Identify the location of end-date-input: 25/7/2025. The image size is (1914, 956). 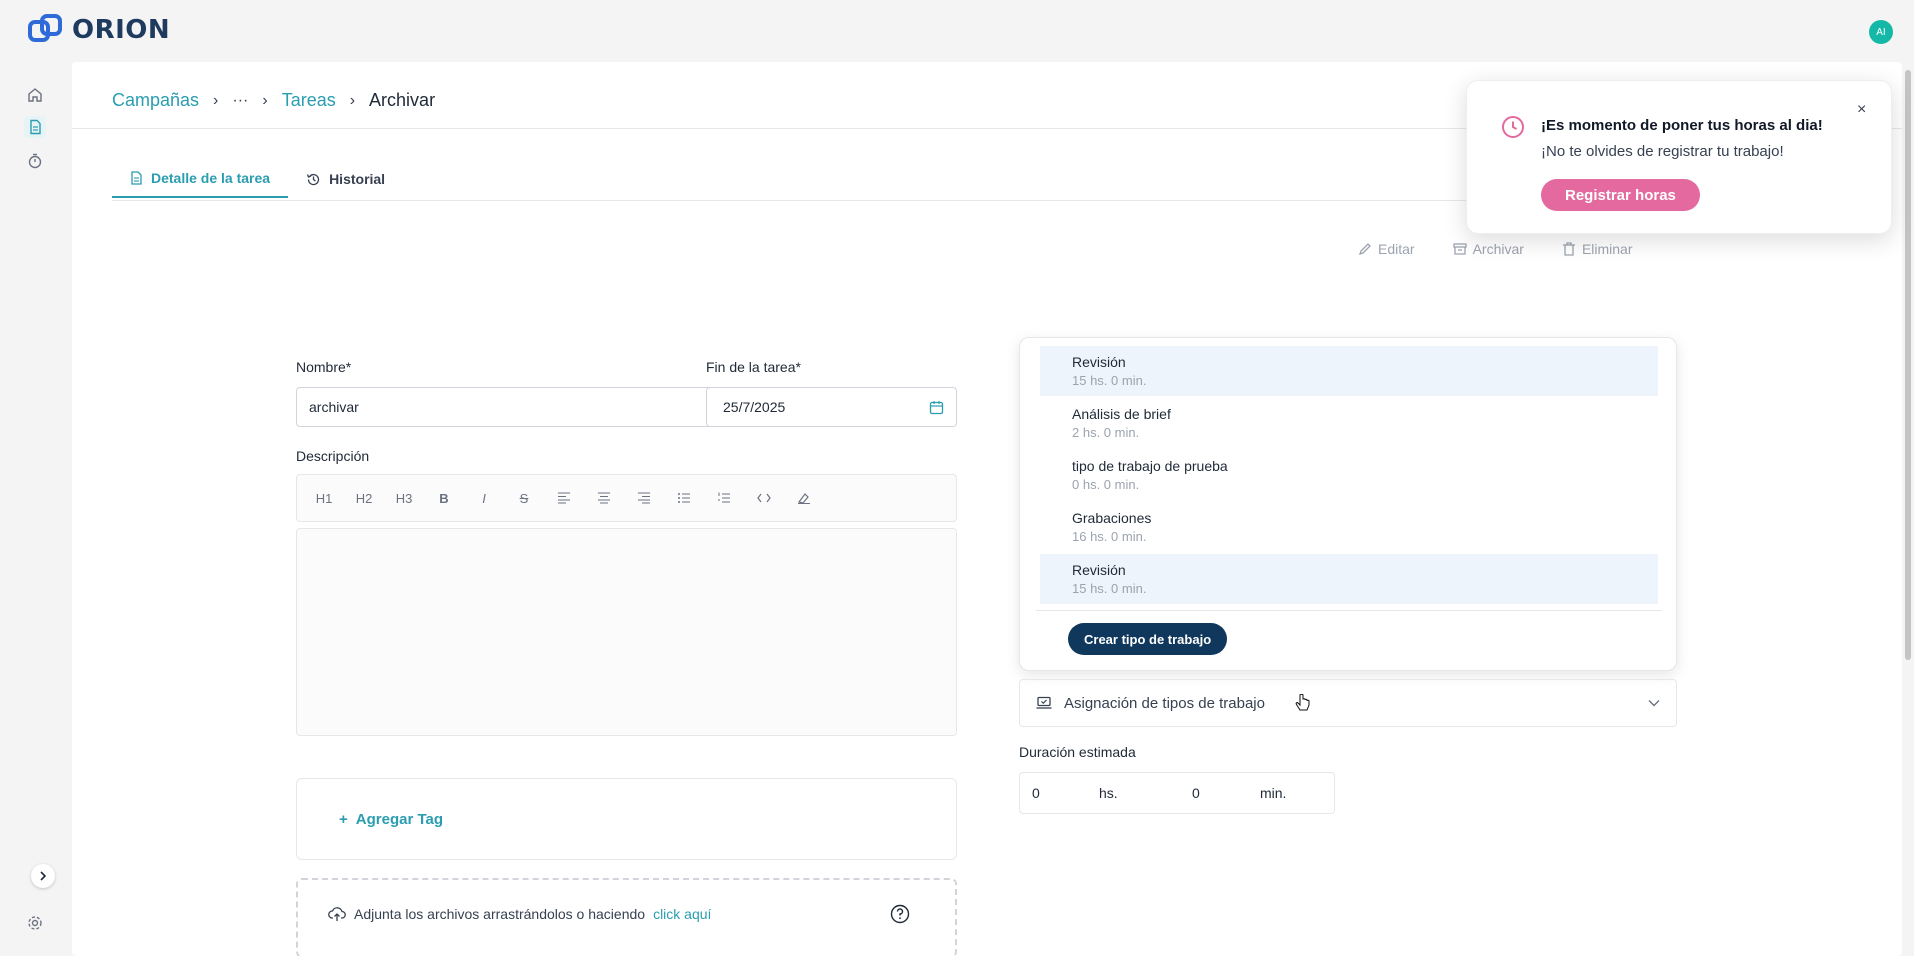
(831, 407).